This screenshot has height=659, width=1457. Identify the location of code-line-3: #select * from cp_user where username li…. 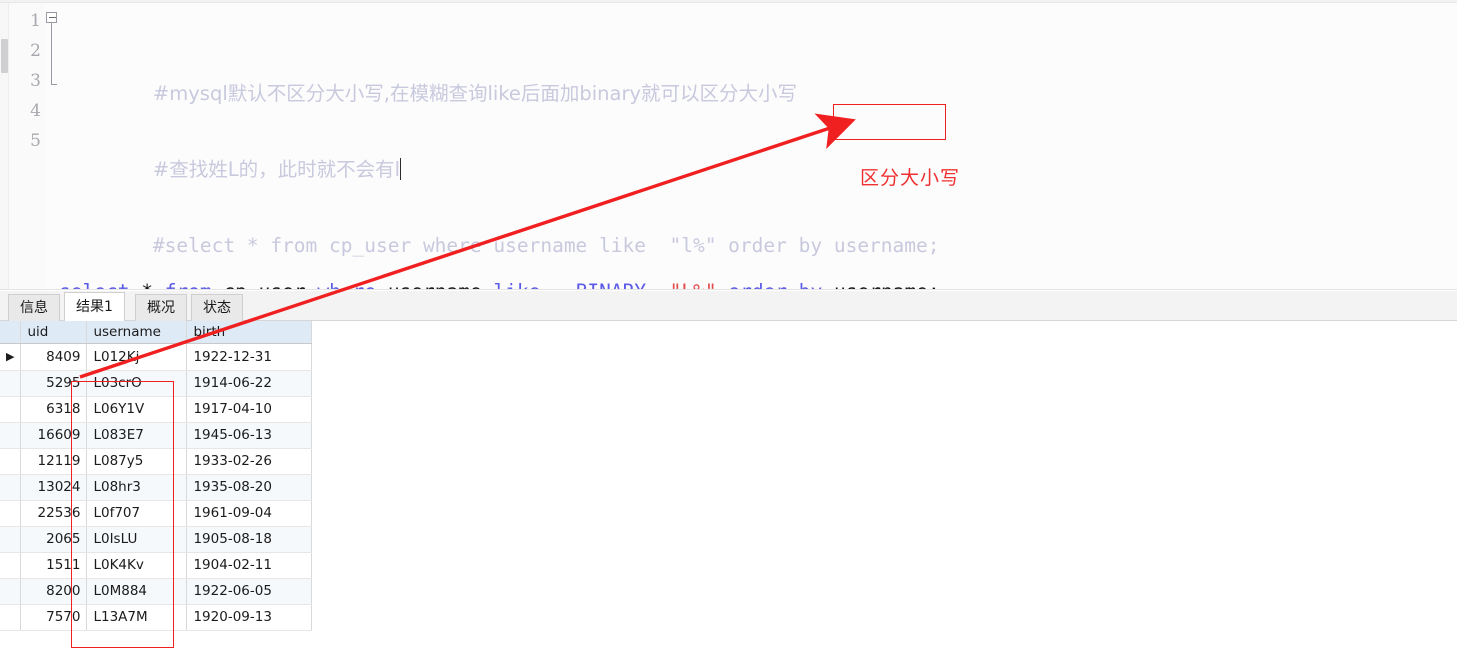
(758, 229).